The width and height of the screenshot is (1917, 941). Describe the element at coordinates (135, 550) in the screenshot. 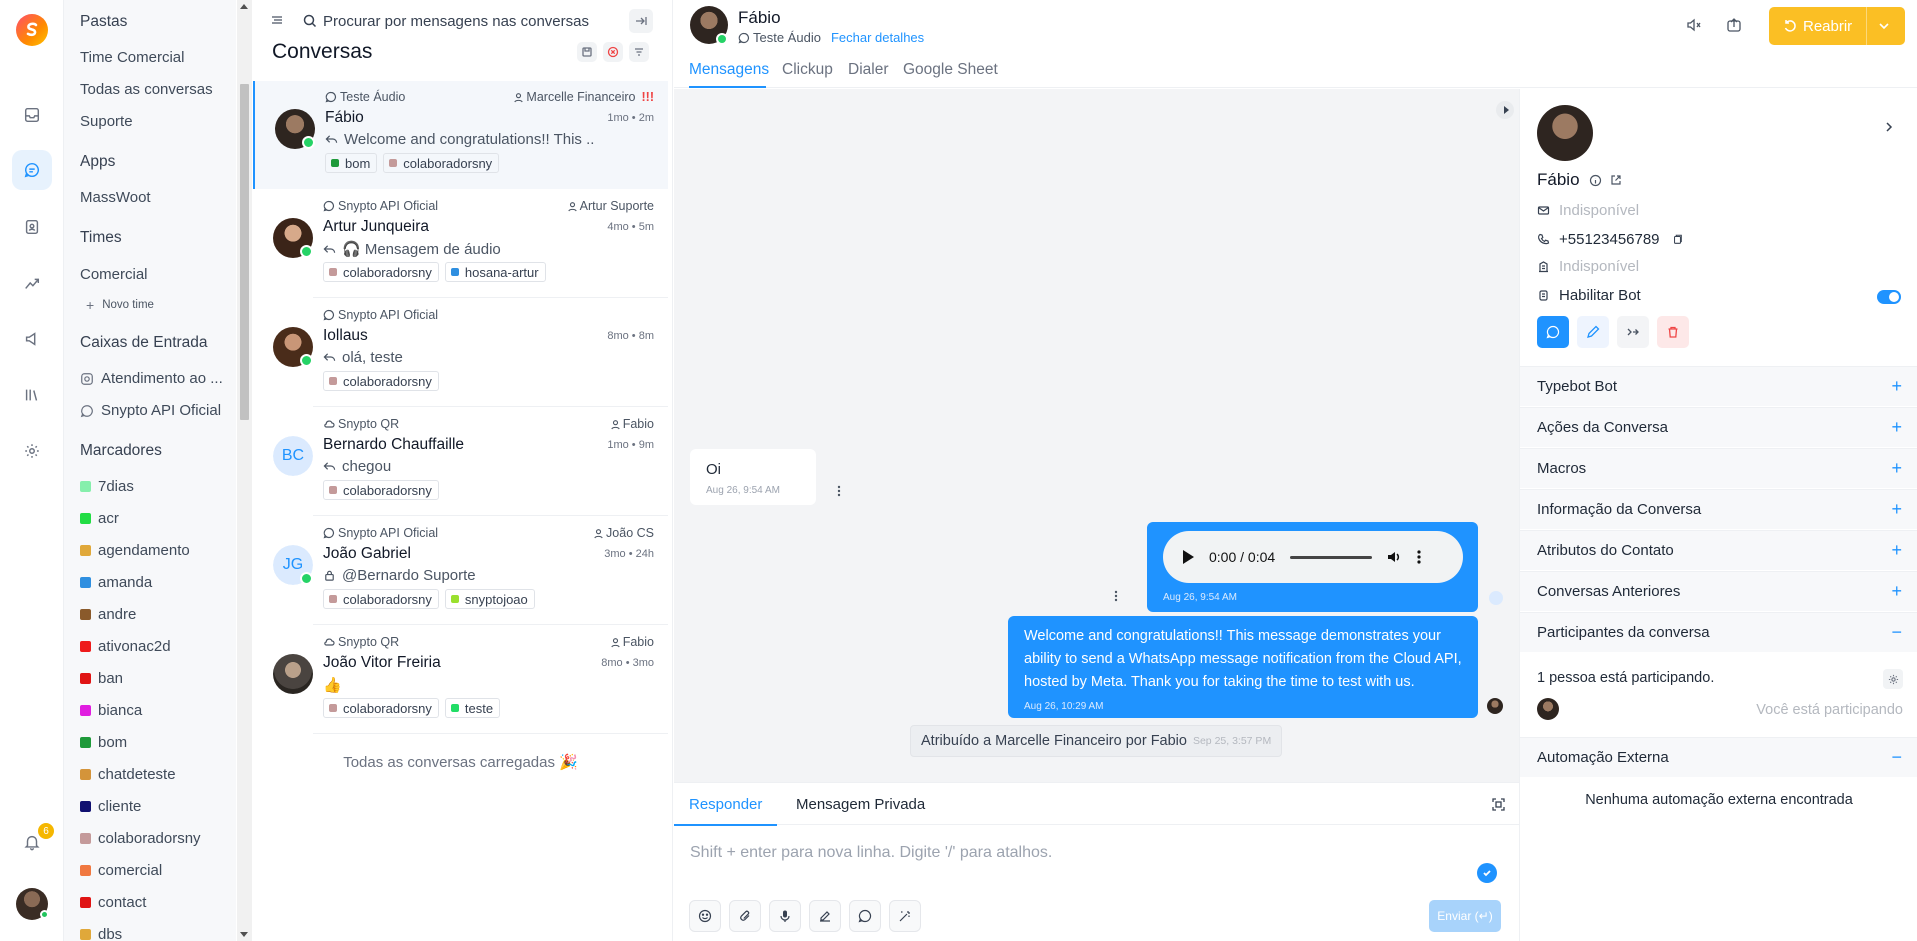

I see `label-item: agendamento` at that location.